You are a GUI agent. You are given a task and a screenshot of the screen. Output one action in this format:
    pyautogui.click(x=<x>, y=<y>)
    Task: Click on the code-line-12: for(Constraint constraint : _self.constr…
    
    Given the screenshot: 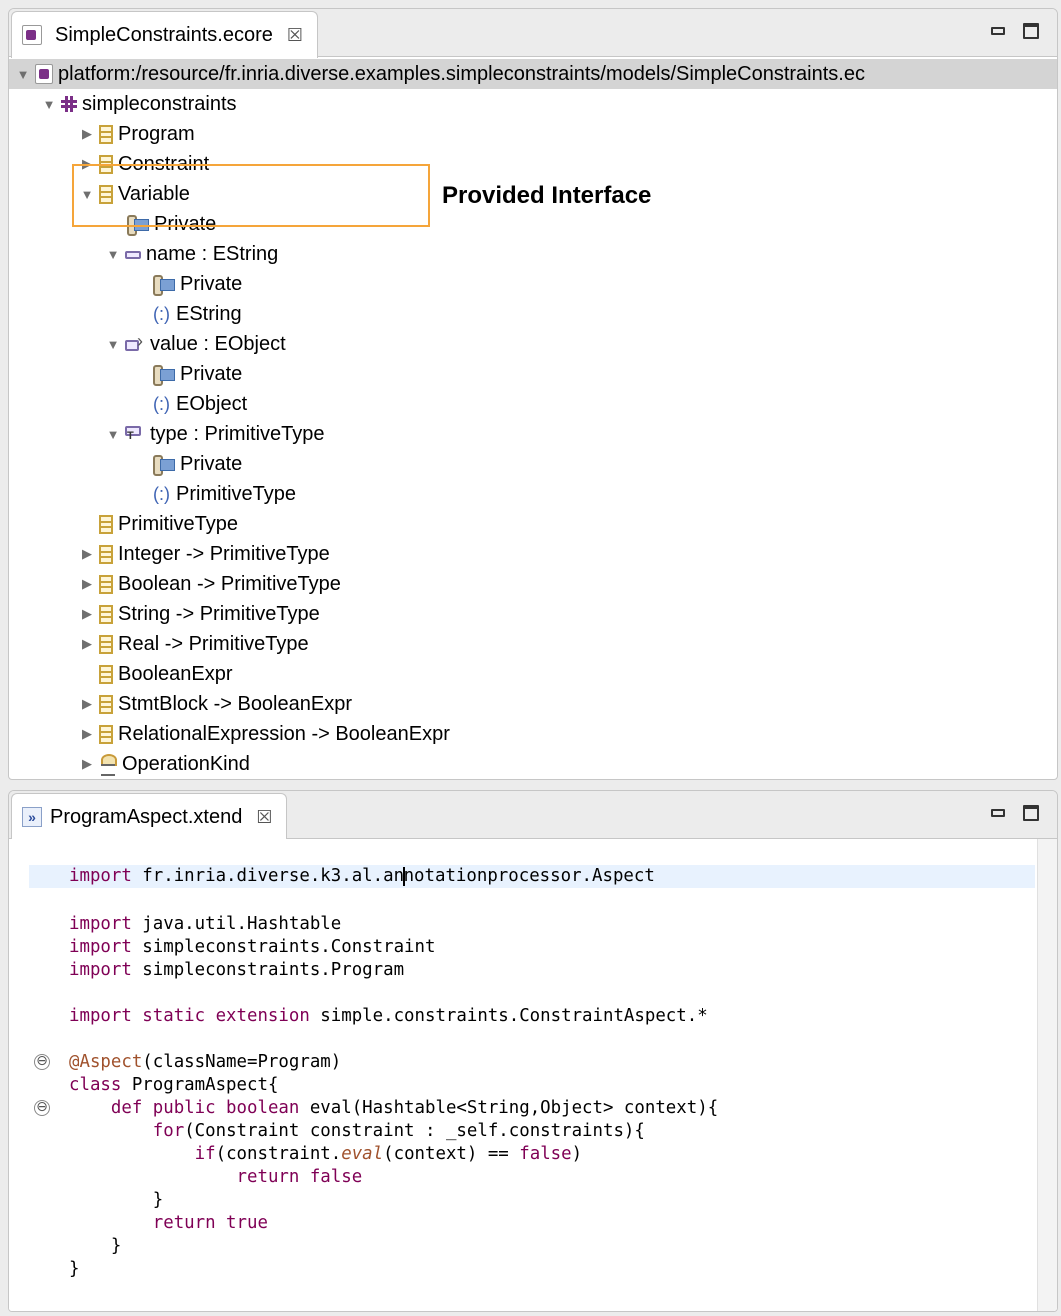 What is the action you would take?
    pyautogui.click(x=357, y=1131)
    